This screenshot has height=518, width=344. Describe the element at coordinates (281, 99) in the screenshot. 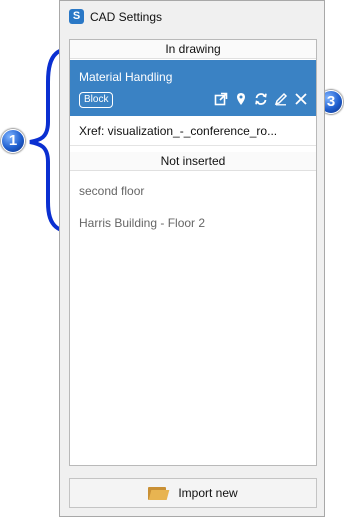

I see `edit-icon` at that location.